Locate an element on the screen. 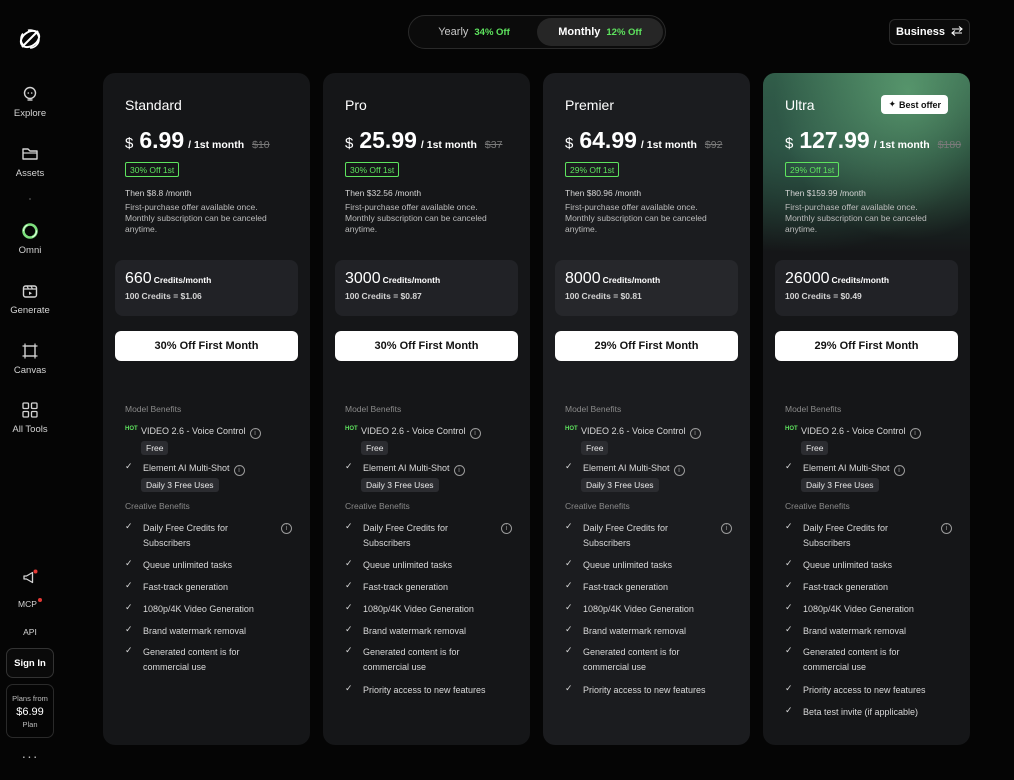 The width and height of the screenshot is (1014, 780). sidebar-item-omni: Omni is located at coordinates (30, 238).